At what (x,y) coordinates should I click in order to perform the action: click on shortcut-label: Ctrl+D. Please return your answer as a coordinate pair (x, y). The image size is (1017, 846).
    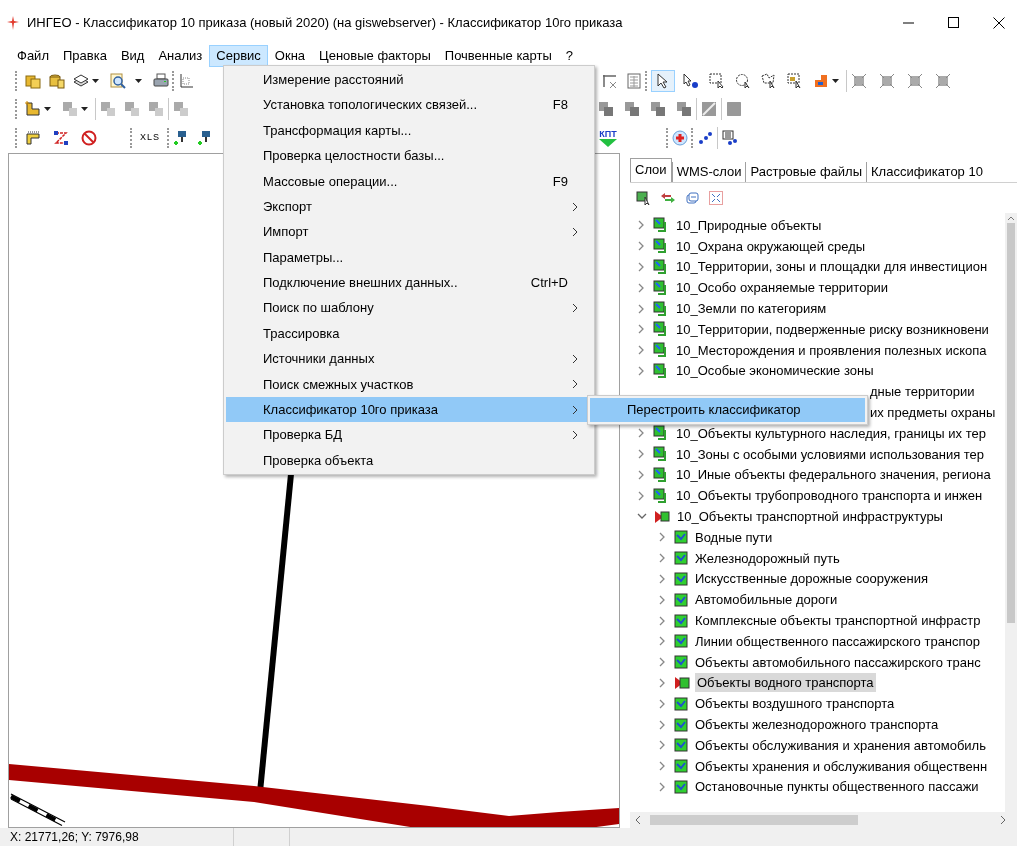
    Looking at the image, I should click on (549, 283).